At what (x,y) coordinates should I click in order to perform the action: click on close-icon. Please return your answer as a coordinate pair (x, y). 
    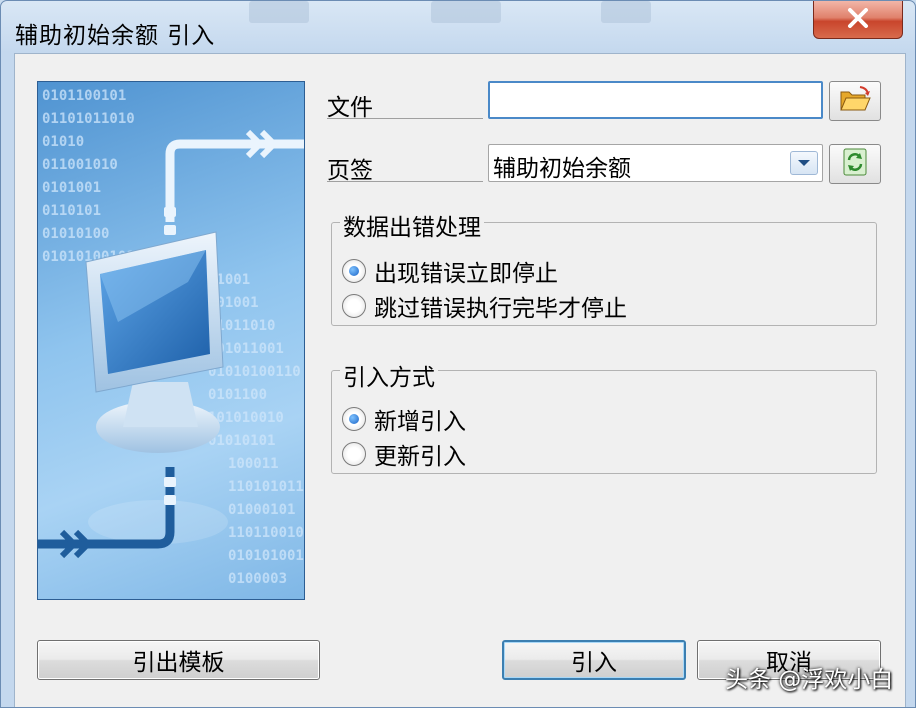
    Looking at the image, I should click on (858, 20).